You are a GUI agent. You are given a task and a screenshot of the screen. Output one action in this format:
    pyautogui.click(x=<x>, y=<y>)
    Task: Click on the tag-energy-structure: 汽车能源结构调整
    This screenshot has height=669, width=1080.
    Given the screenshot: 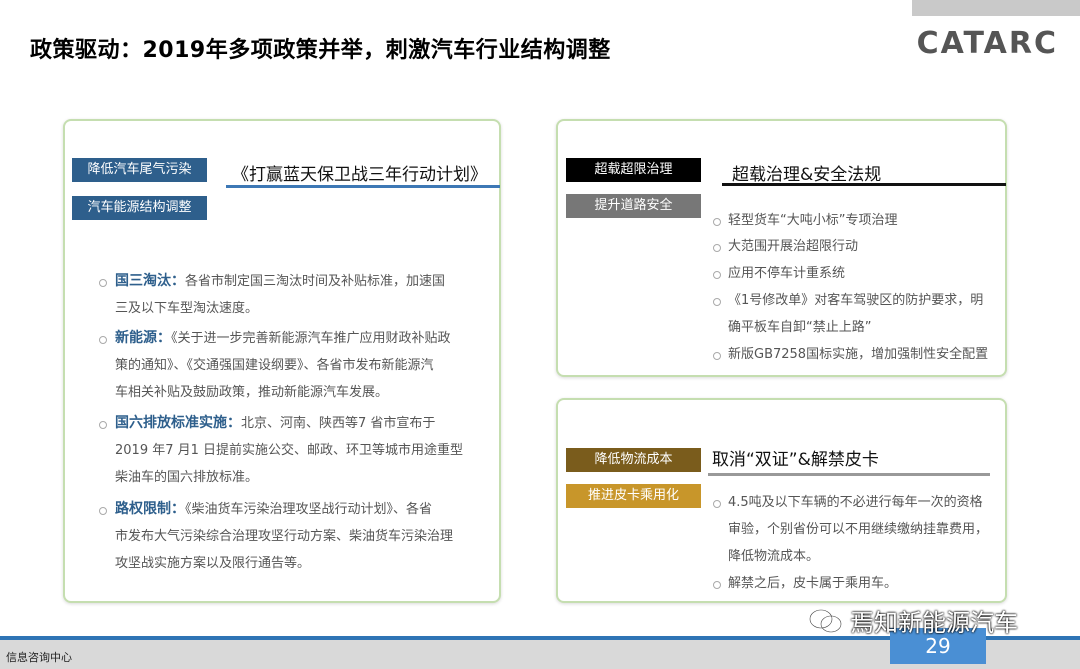 What is the action you would take?
    pyautogui.click(x=139, y=208)
    